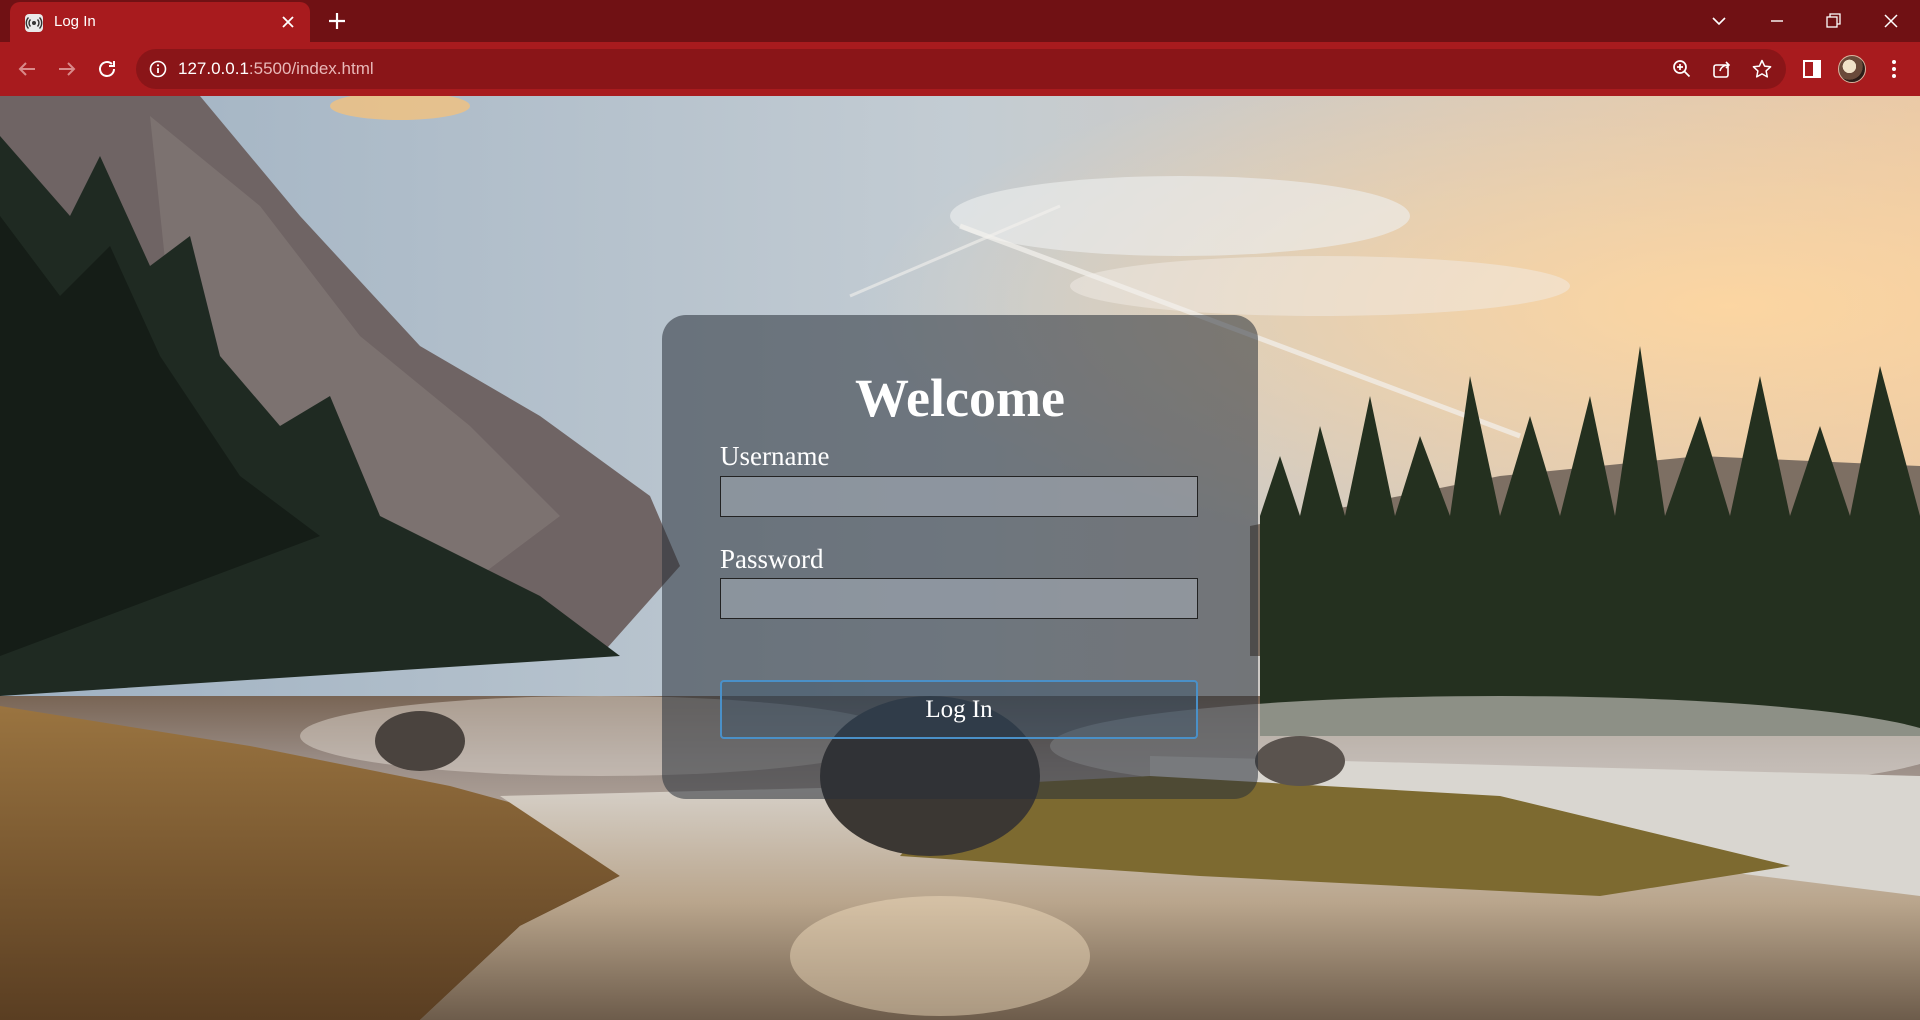 Image resolution: width=1920 pixels, height=1020 pixels. What do you see at coordinates (311, 68) in the screenshot?
I see `url-path: :5500/index.html` at bounding box center [311, 68].